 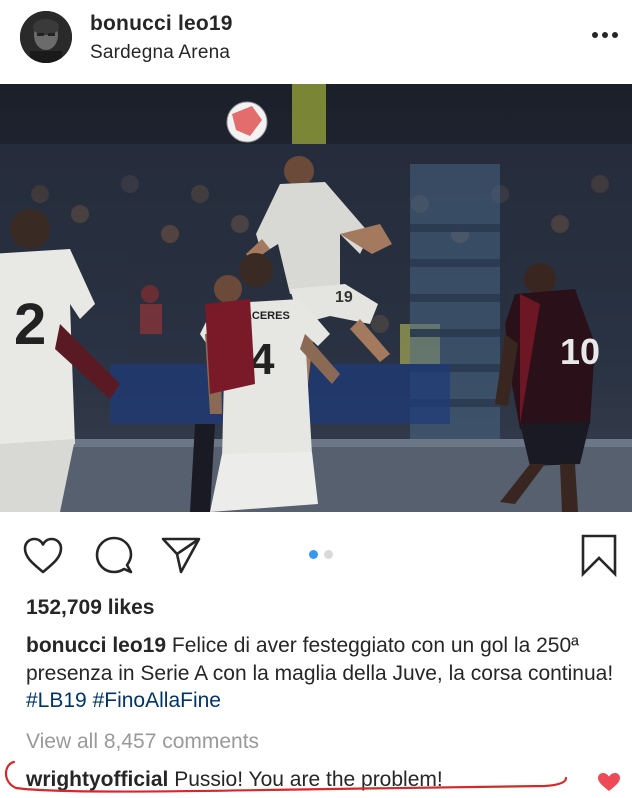 What do you see at coordinates (96, 645) in the screenshot?
I see `caption-username: bonucci leo19` at bounding box center [96, 645].